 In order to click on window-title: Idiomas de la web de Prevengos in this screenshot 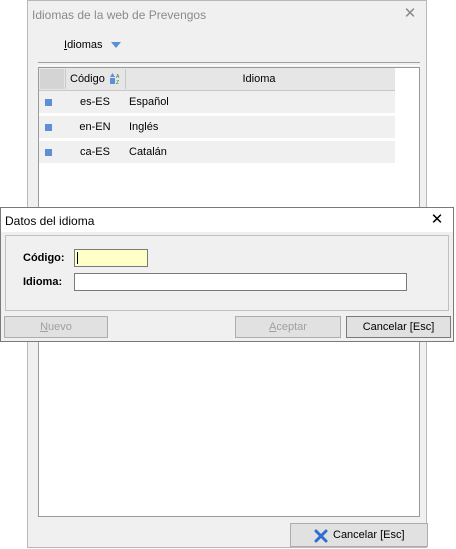, I will do `click(119, 15)`.